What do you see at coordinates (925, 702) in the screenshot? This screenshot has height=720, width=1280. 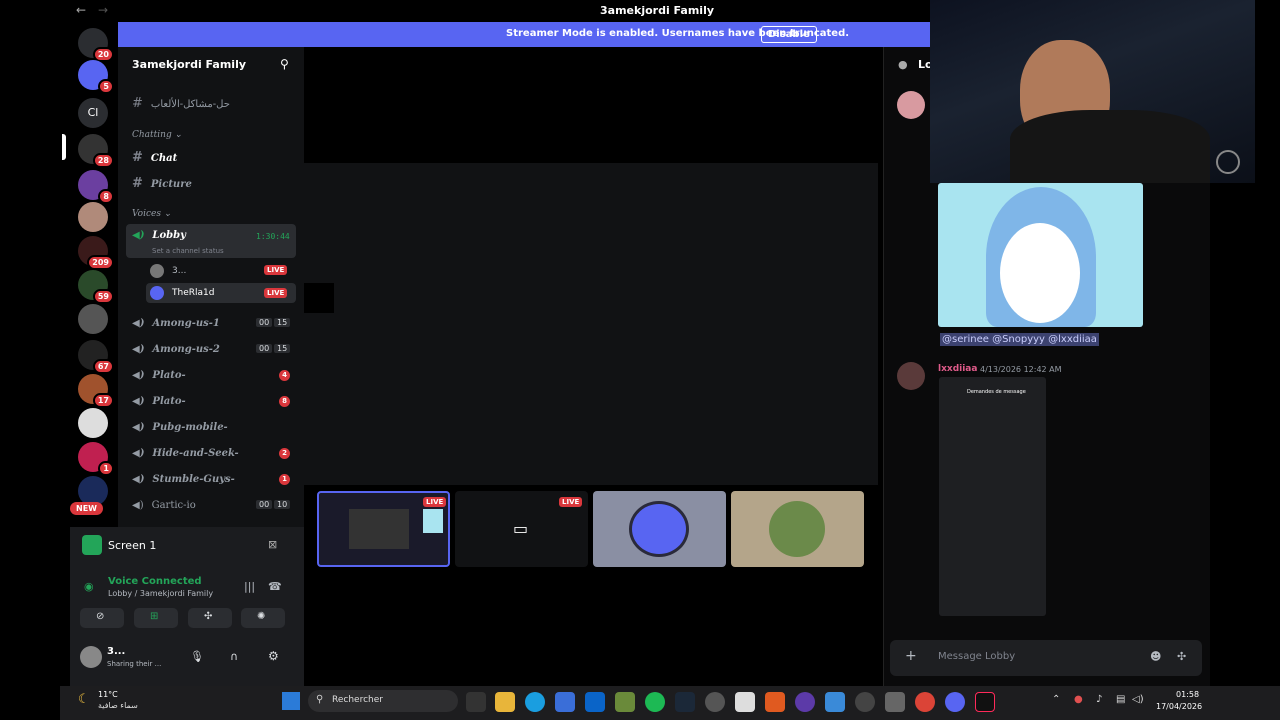 I see `chrome-icon` at bounding box center [925, 702].